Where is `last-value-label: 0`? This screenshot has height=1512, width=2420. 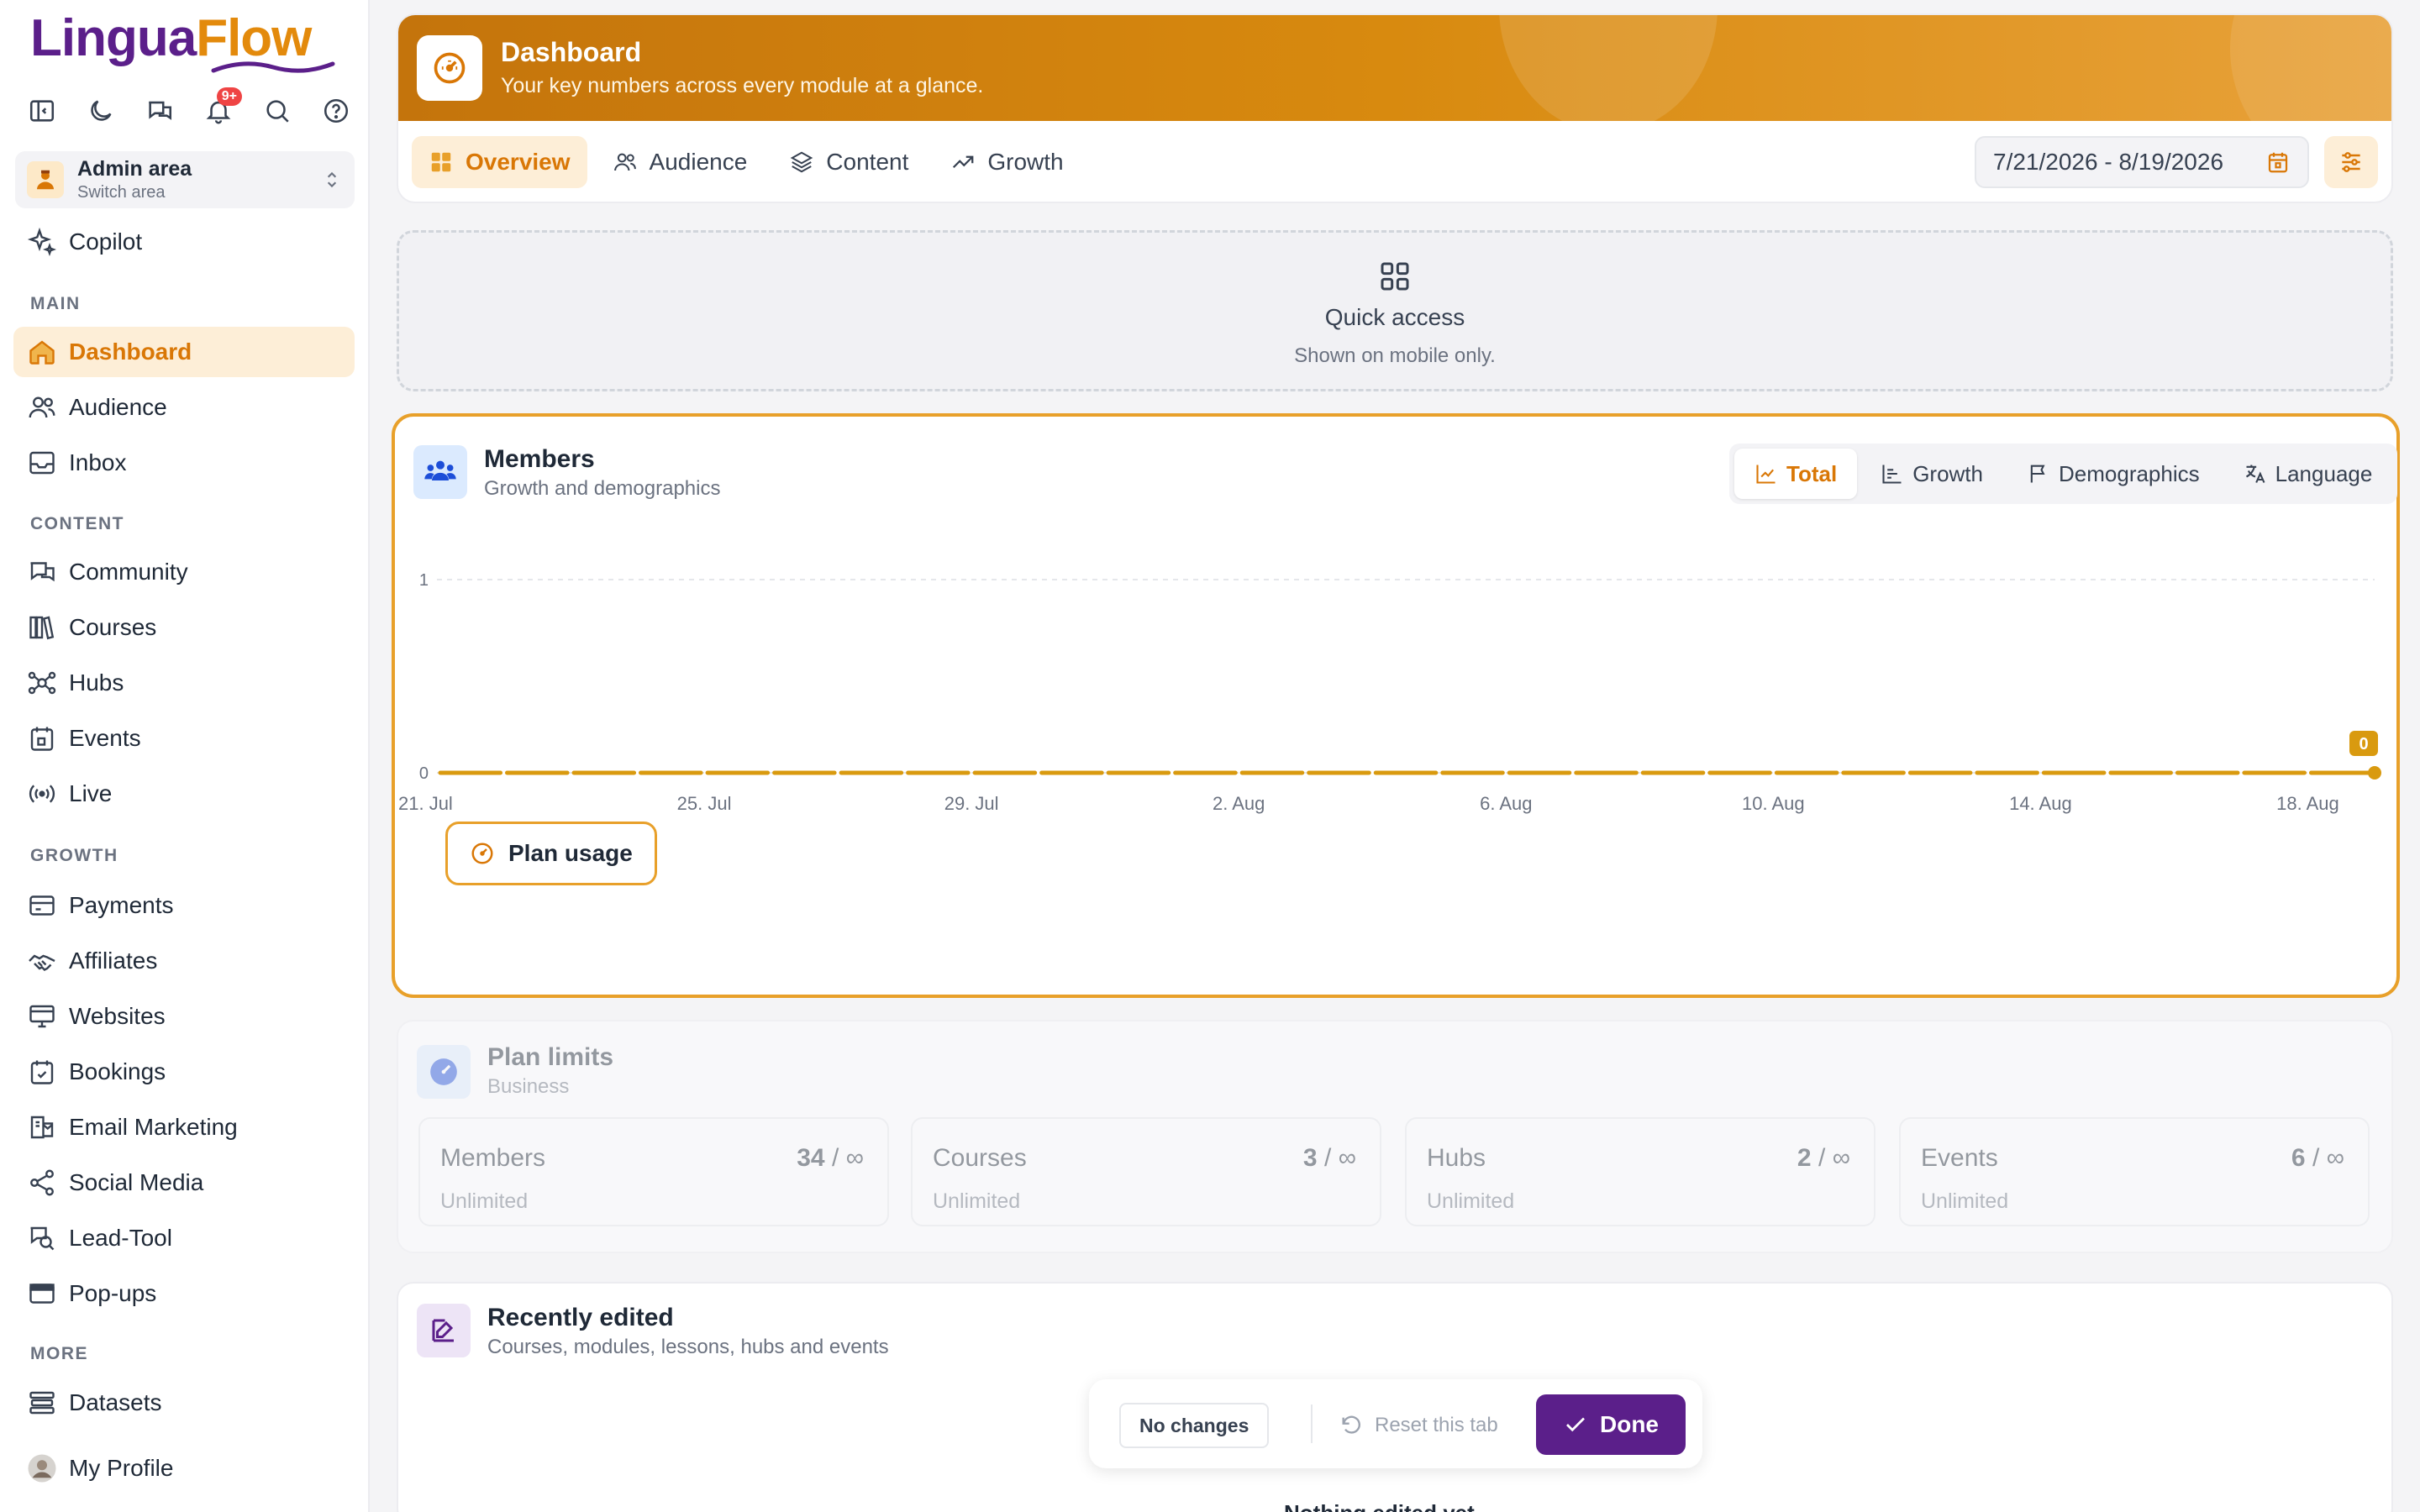
last-value-label: 0 is located at coordinates (2363, 744).